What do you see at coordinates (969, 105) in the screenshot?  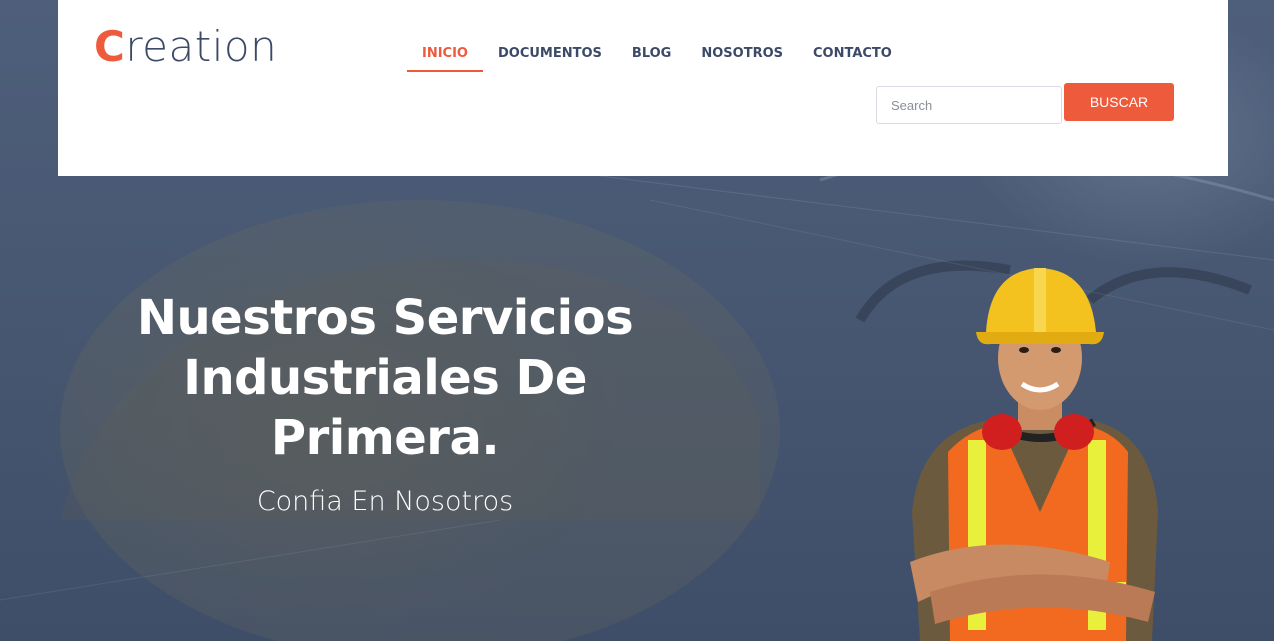 I see `search-input` at bounding box center [969, 105].